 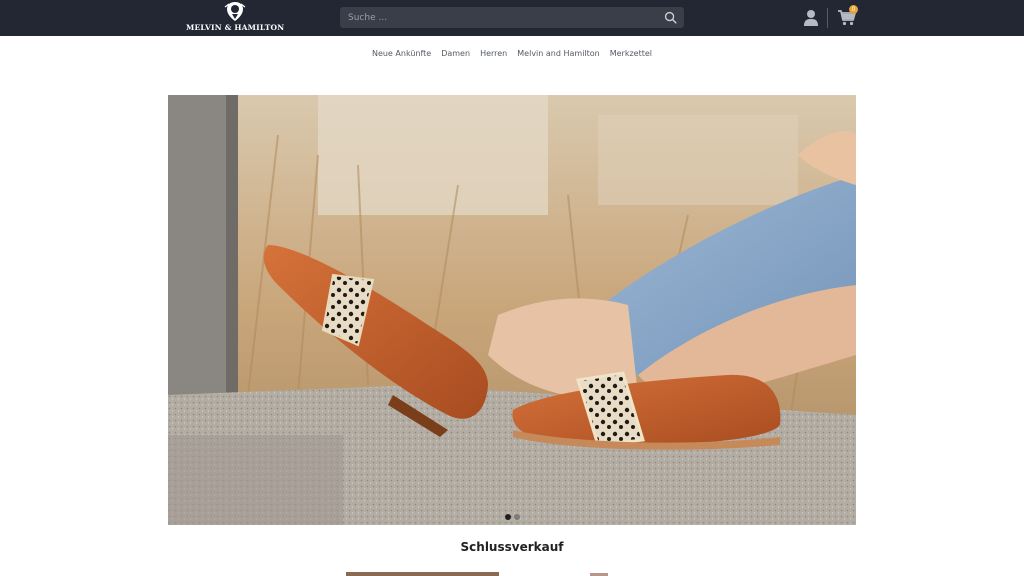 I want to click on cart-count-badge: 0, so click(x=853, y=9).